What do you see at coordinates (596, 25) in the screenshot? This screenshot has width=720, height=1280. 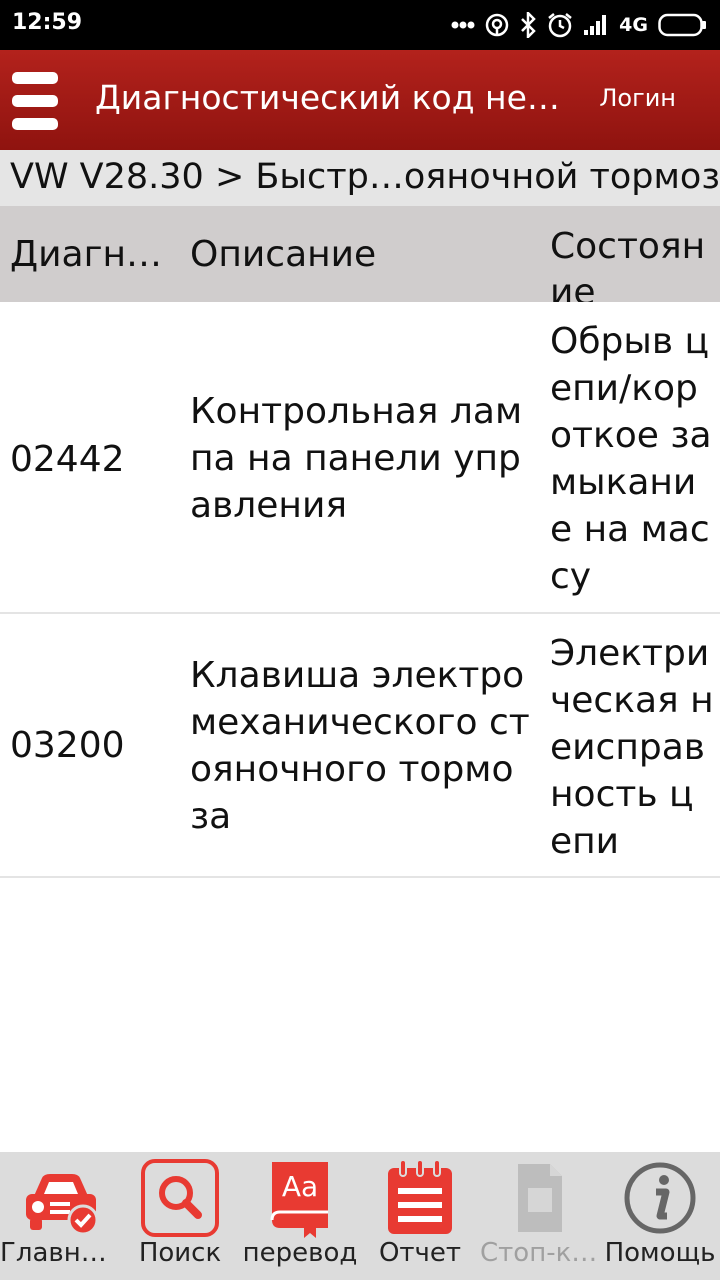 I see `signal-icon` at bounding box center [596, 25].